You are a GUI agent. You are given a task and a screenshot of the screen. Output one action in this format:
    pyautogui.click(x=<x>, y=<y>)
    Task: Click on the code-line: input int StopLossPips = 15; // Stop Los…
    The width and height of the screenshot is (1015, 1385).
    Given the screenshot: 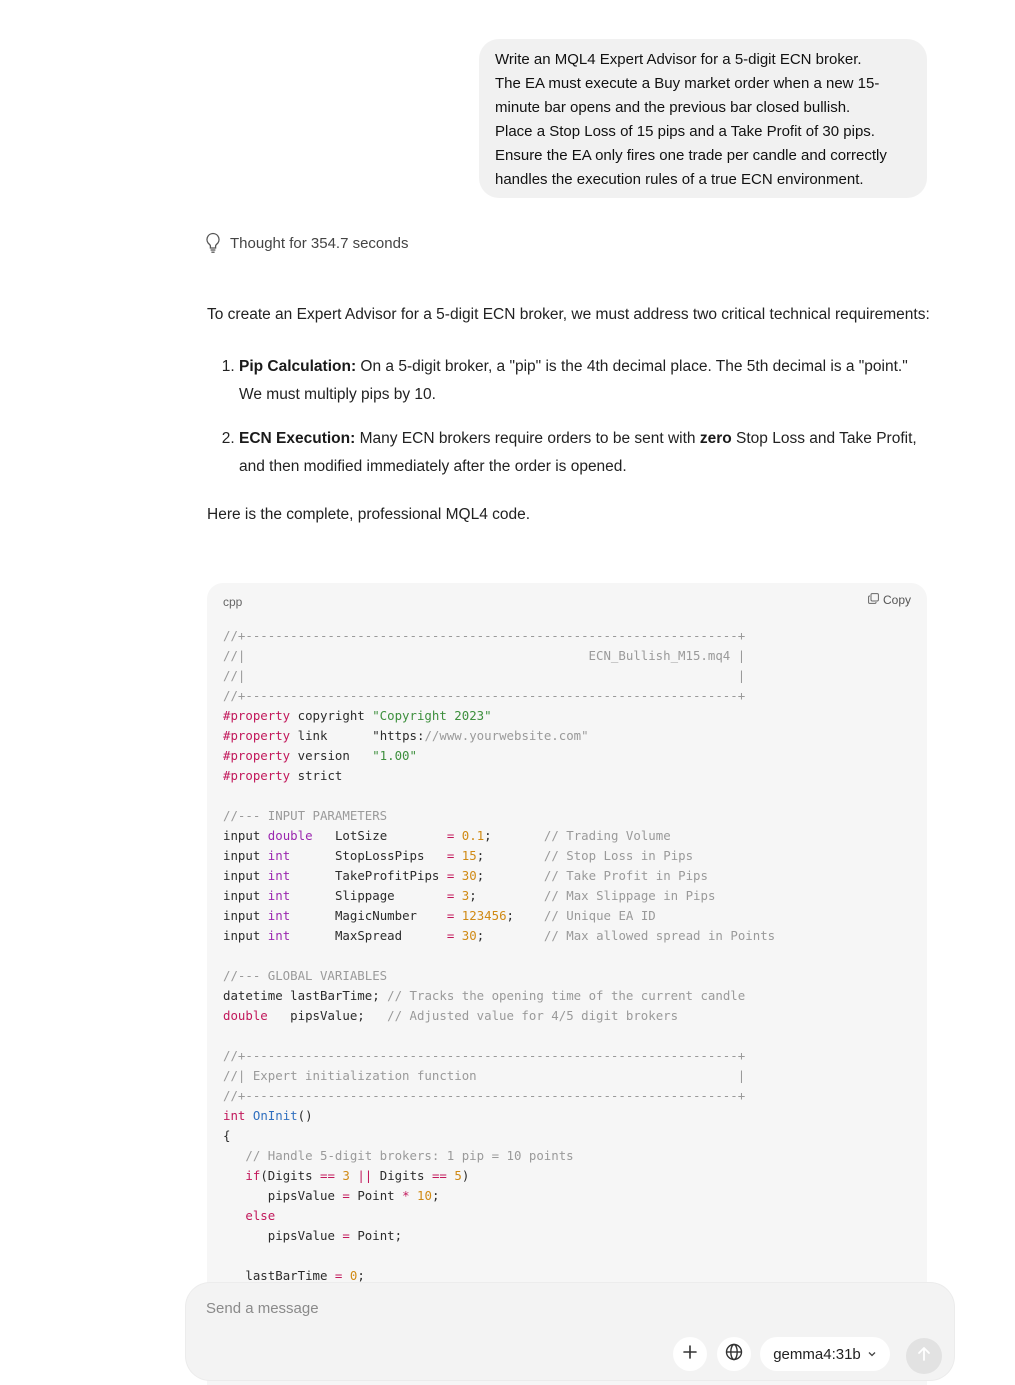 What is the action you would take?
    pyautogui.click(x=458, y=855)
    